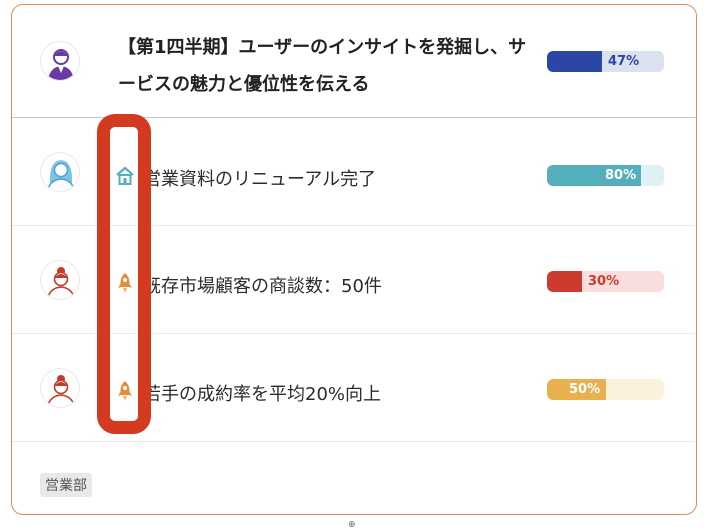 The width and height of the screenshot is (704, 530). I want to click on progress-bar: 50%, so click(605, 389).